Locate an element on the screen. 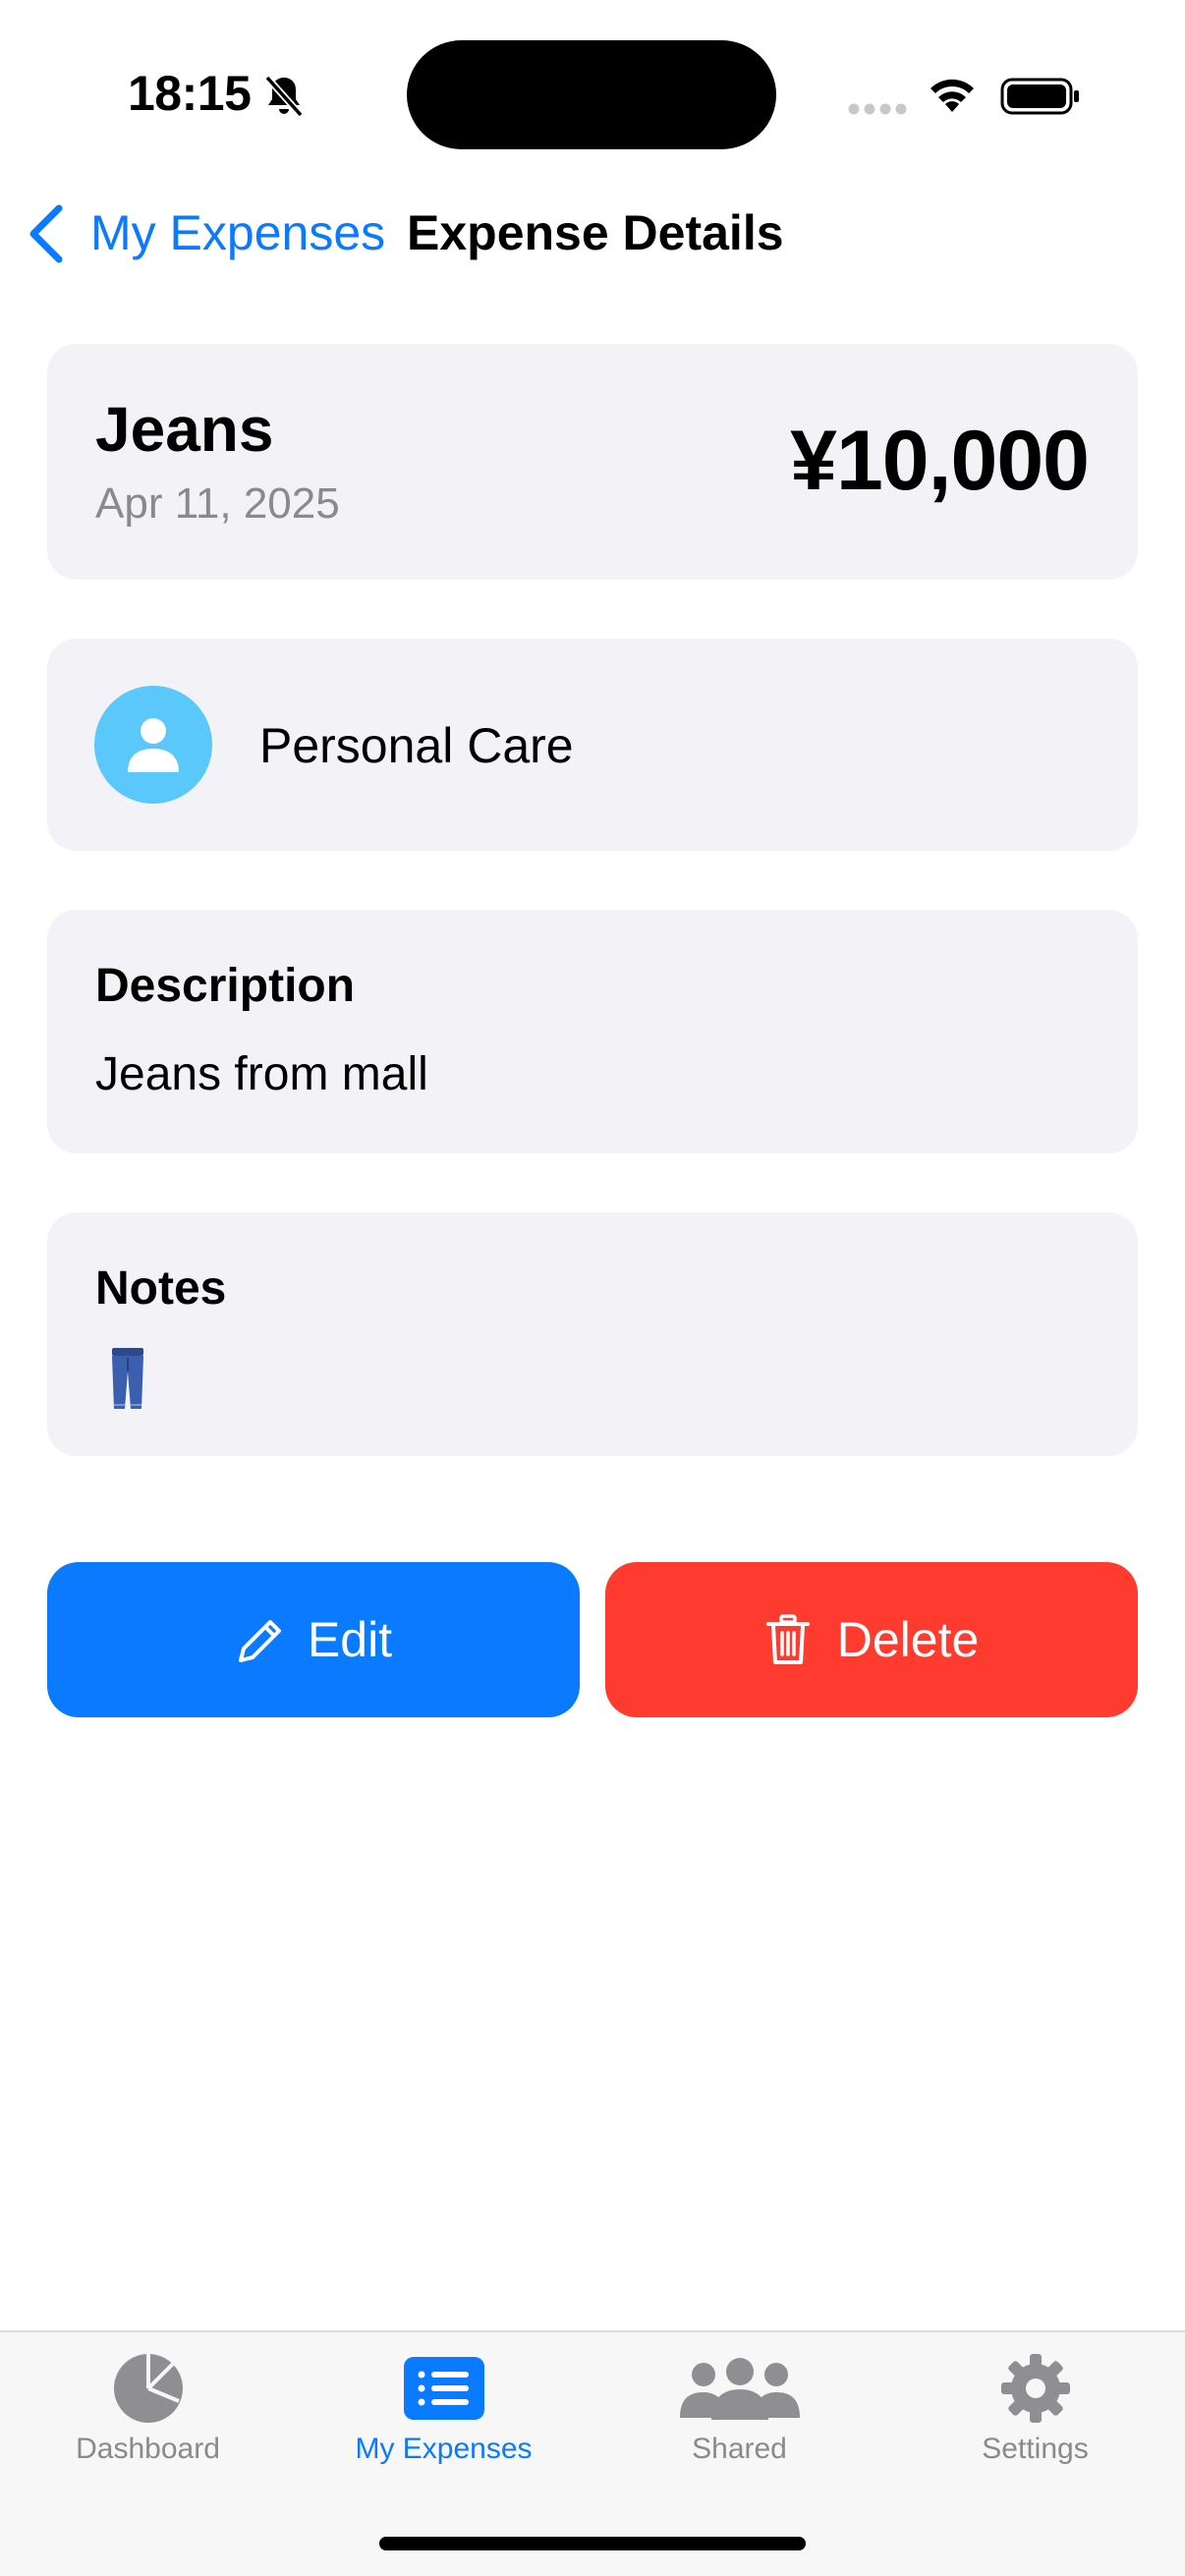 This screenshot has width=1185, height=2576. dynamic-island is located at coordinates (592, 94).